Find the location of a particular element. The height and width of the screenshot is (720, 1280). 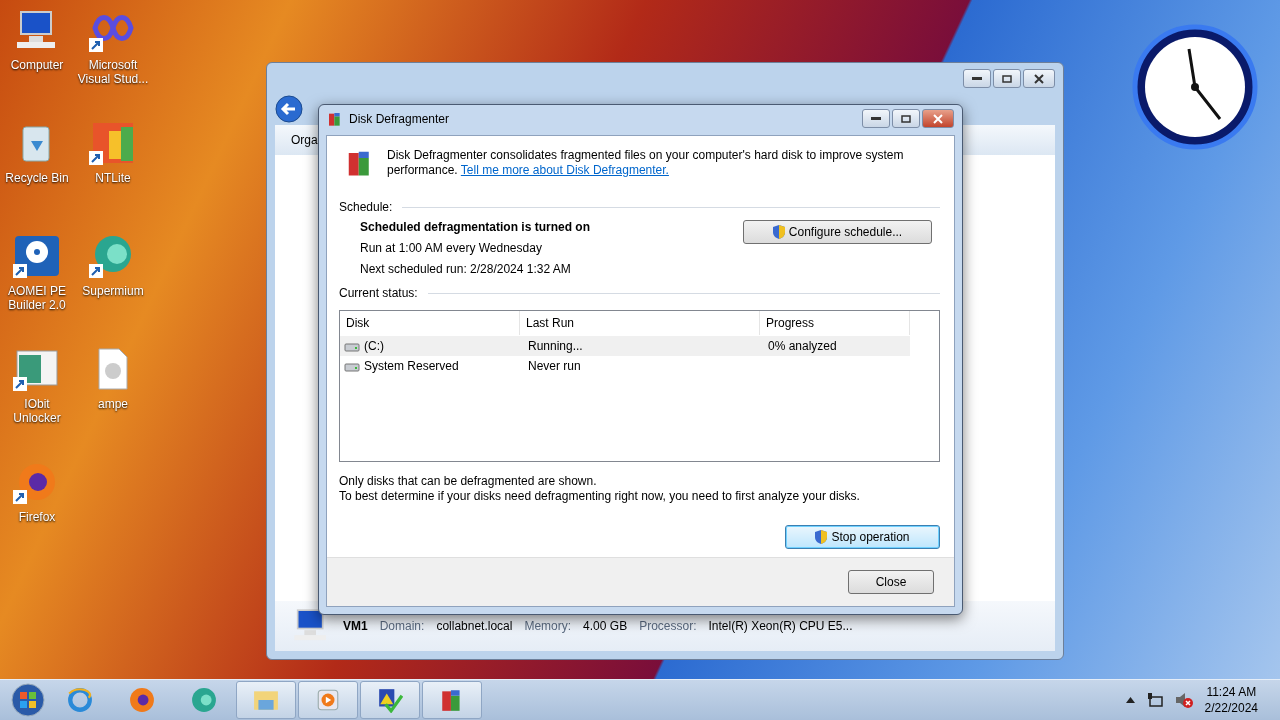

computer-icon is located at coordinates (36, 29).